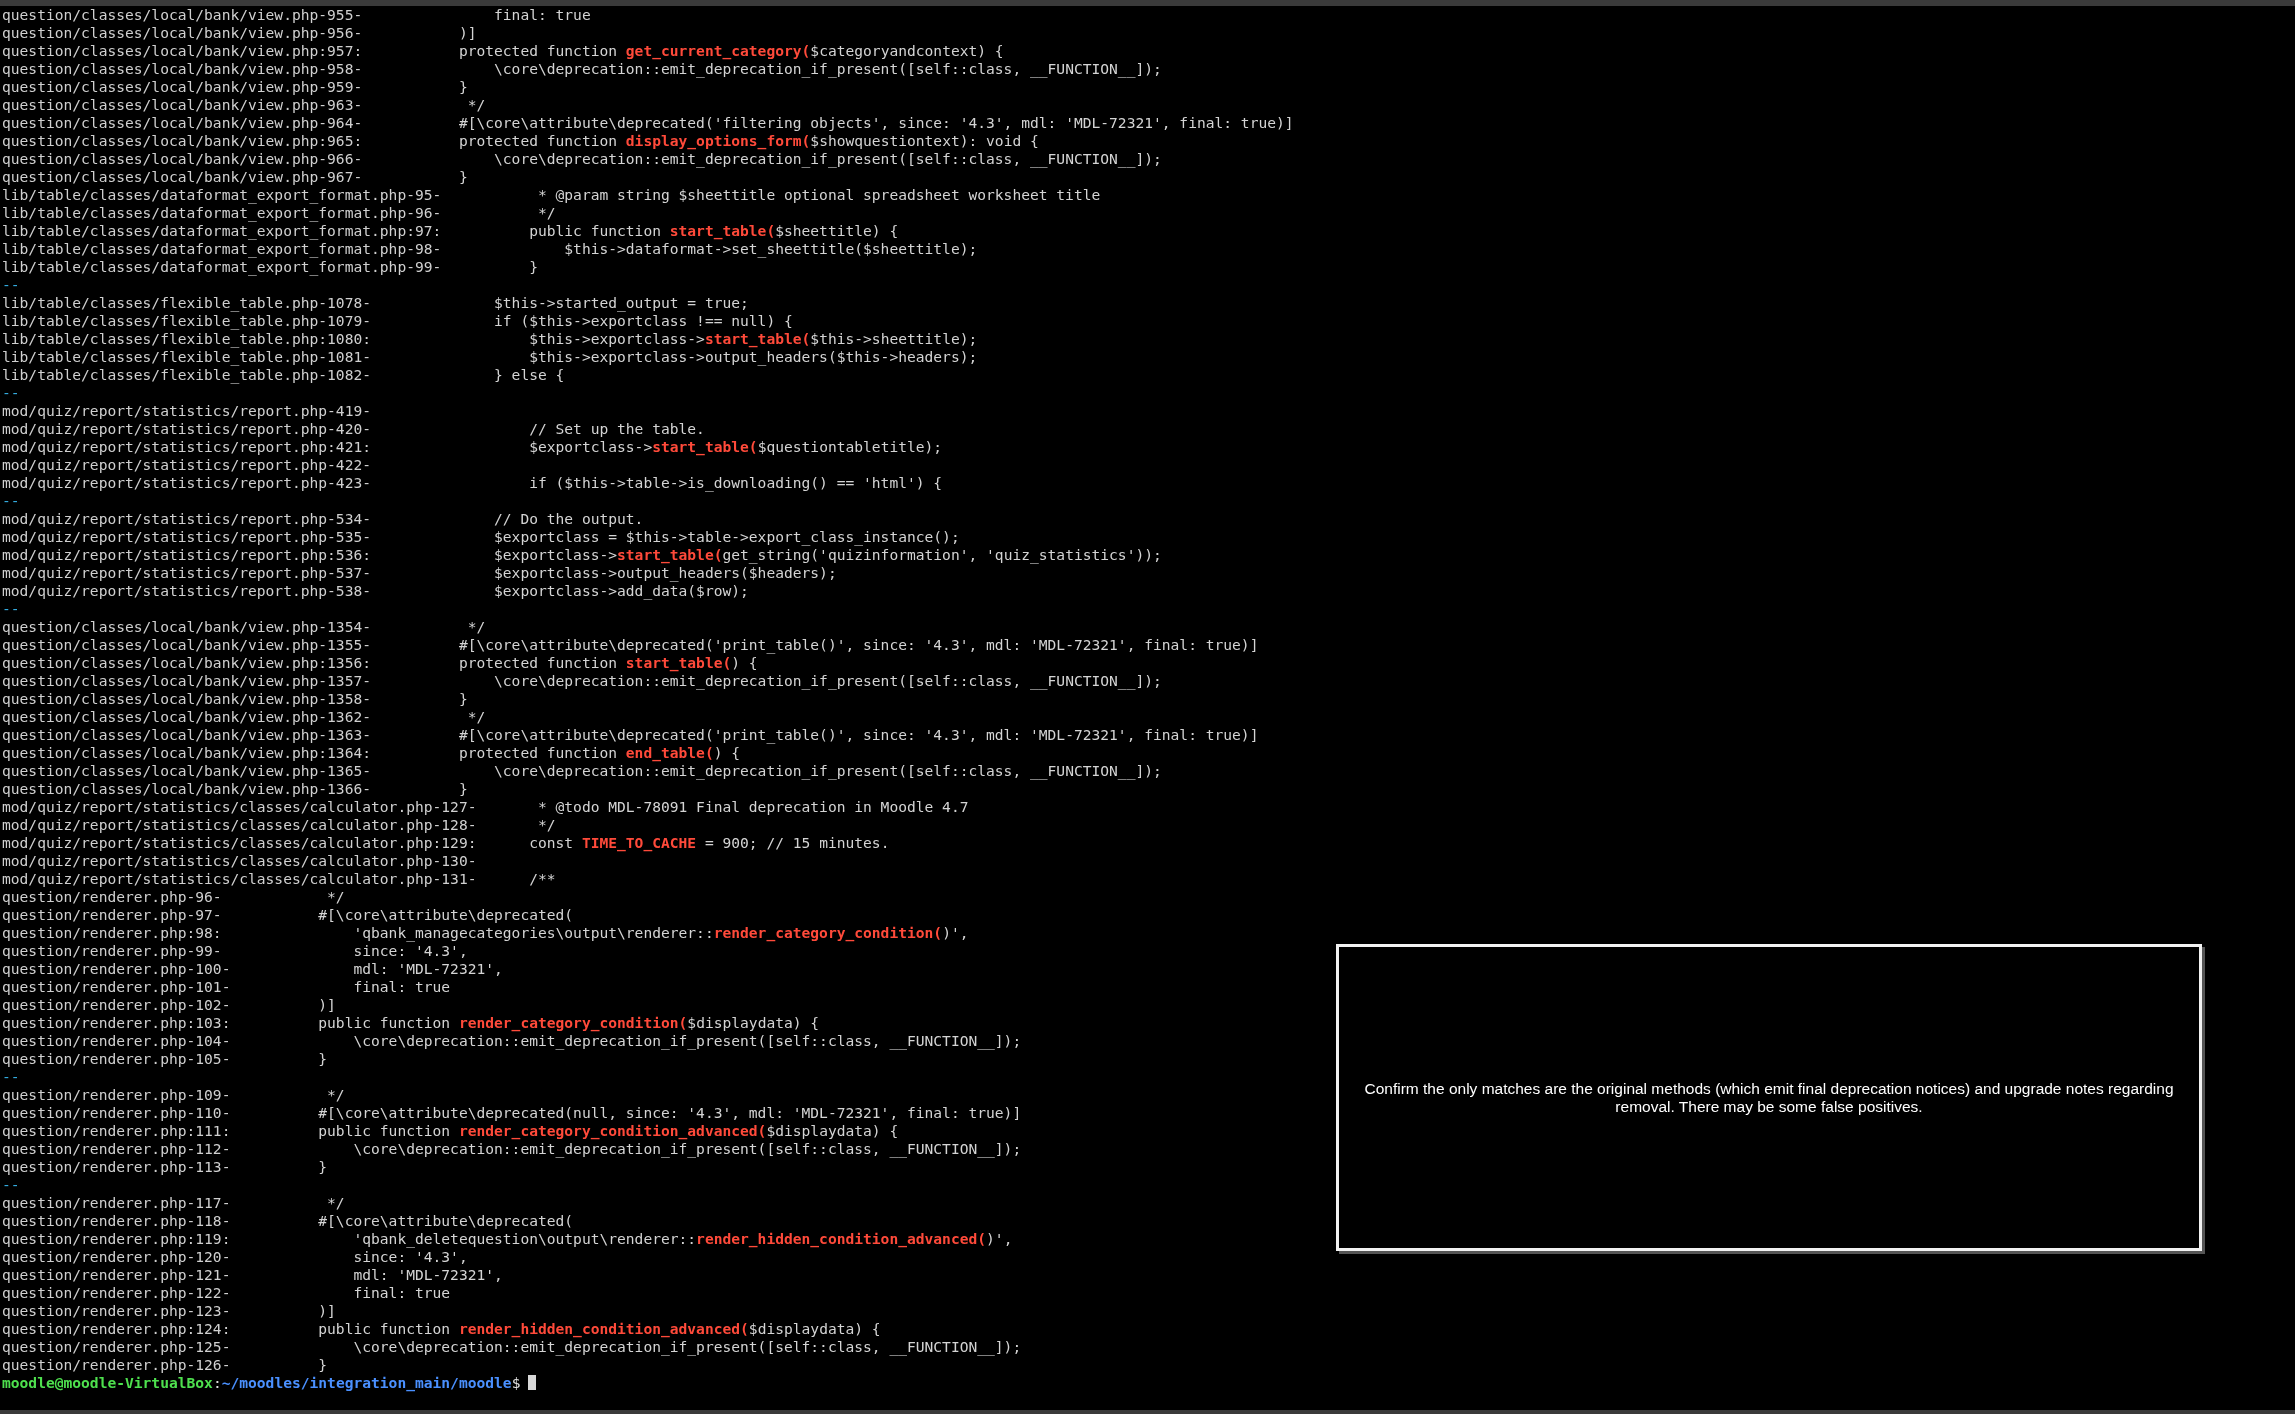 This screenshot has height=1414, width=2295. I want to click on code-line: $exportclass->output_headers($headers);, so click(665, 572).